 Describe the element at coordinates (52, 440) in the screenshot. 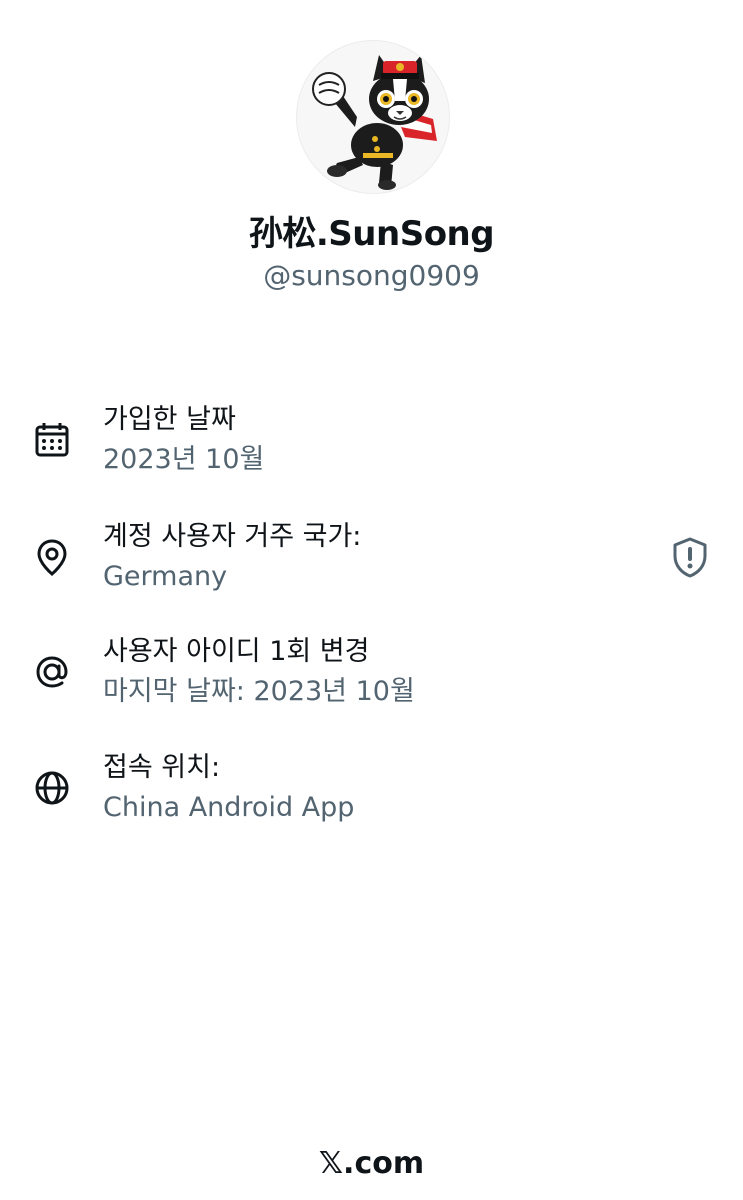

I see `calendar-icon` at that location.